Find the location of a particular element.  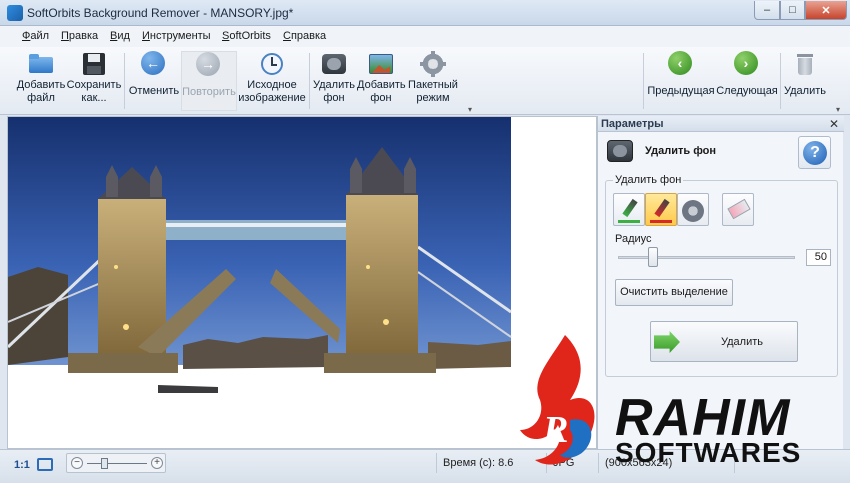

previous-button: ‹ Предыдущая is located at coordinates (681, 81).